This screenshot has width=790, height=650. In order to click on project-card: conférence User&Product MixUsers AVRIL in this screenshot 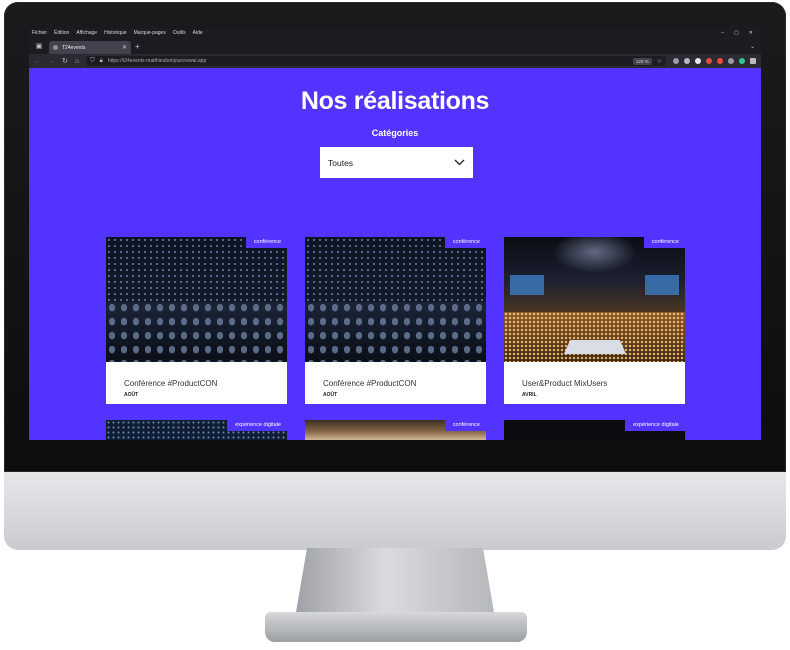, I will do `click(594, 320)`.